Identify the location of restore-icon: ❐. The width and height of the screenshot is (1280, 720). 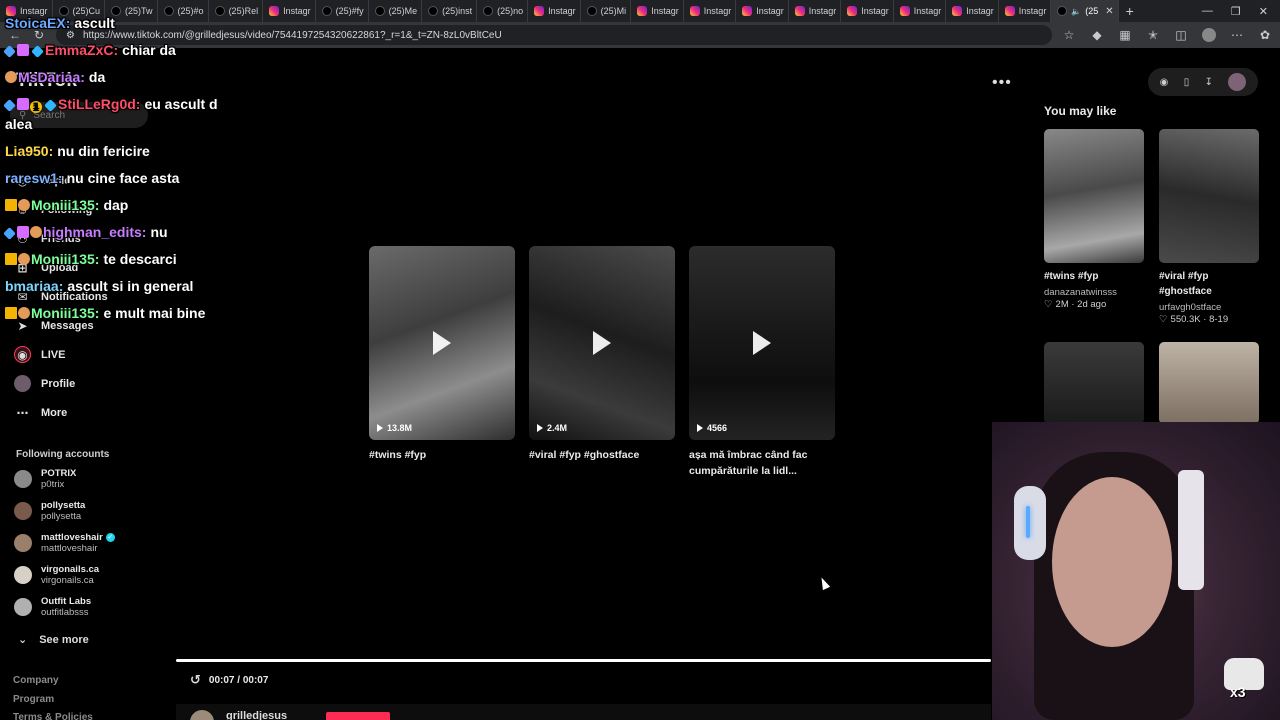
(1236, 11).